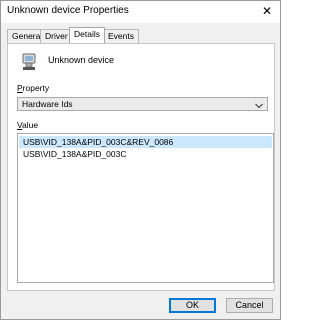 This screenshot has width=320, height=320. Describe the element at coordinates (142, 104) in the screenshot. I see `property-dropdown: Hardware Ids` at that location.